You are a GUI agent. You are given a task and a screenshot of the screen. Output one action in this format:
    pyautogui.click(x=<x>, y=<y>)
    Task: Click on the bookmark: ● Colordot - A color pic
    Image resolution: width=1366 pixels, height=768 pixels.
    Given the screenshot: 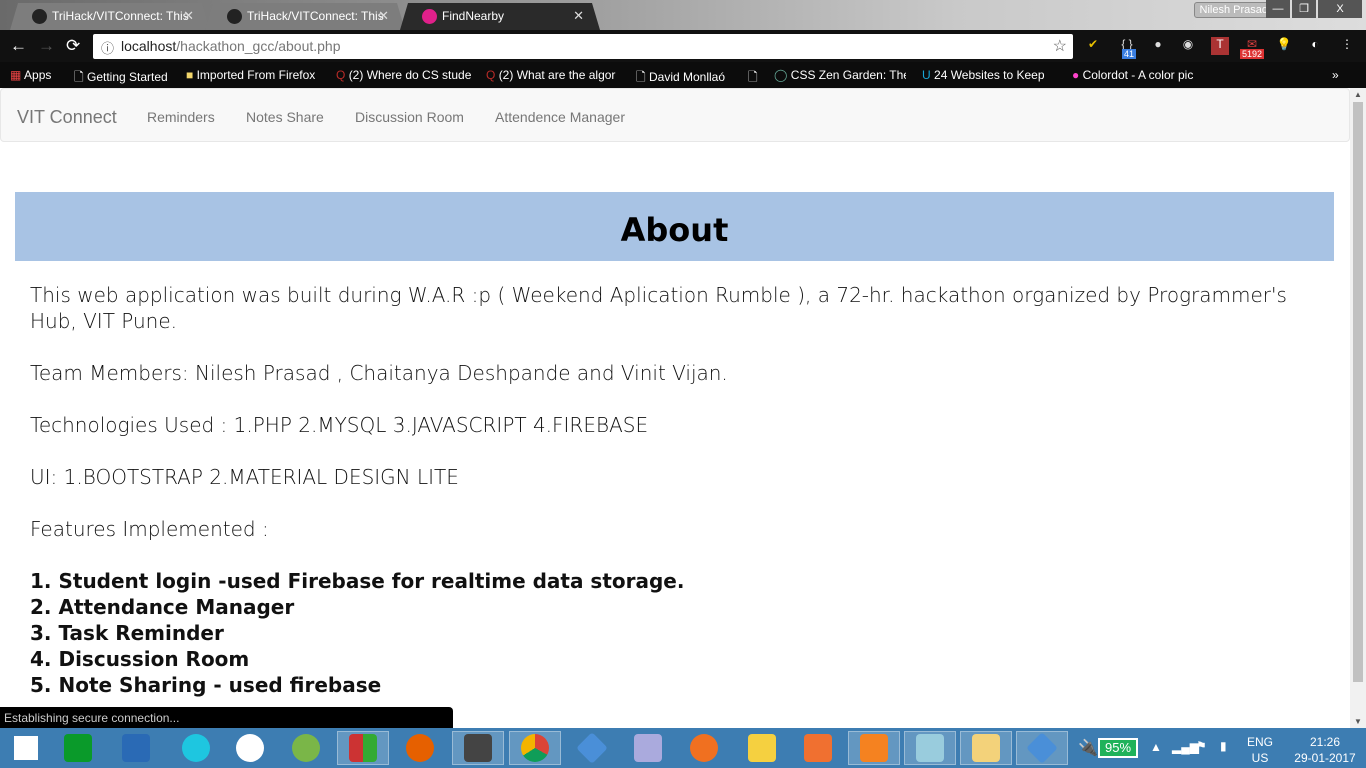 What is the action you would take?
    pyautogui.click(x=1139, y=75)
    